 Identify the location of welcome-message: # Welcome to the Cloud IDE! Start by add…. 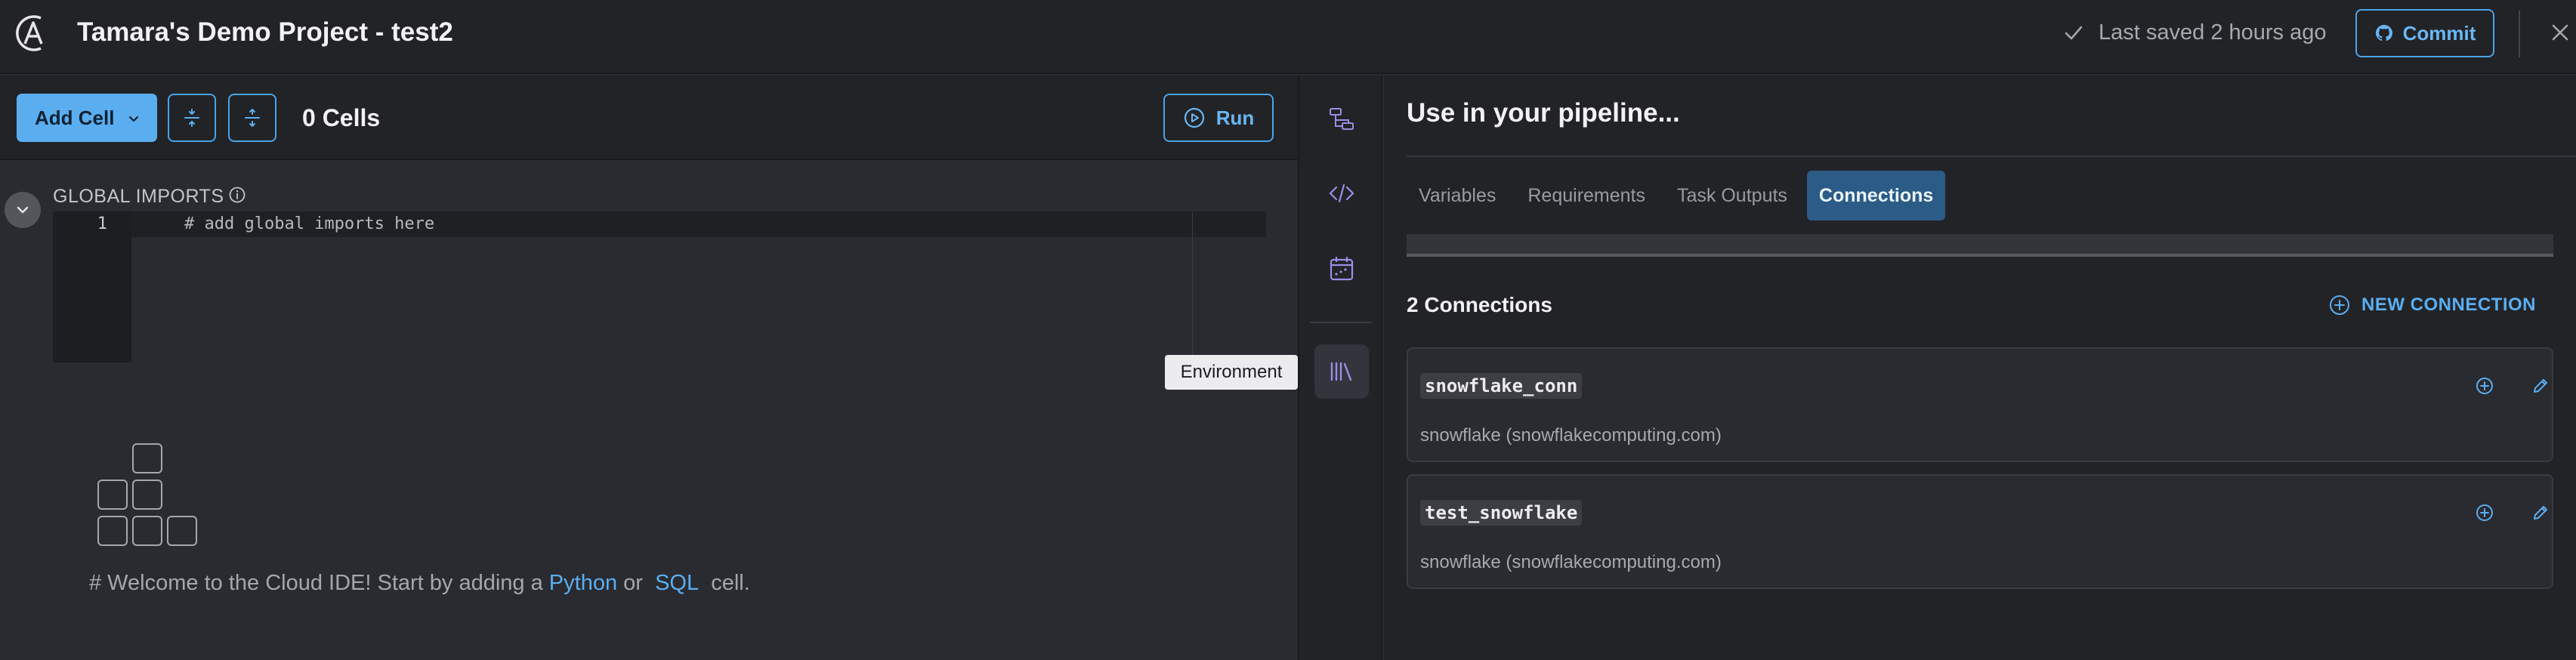
(419, 583).